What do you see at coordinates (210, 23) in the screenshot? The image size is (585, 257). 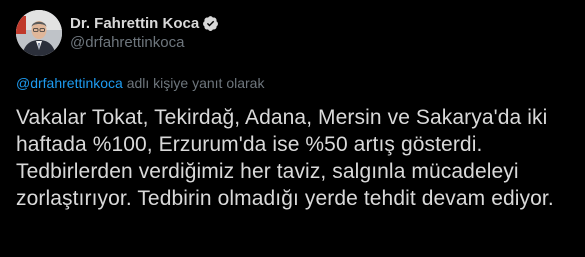 I see `verified-badge-icon` at bounding box center [210, 23].